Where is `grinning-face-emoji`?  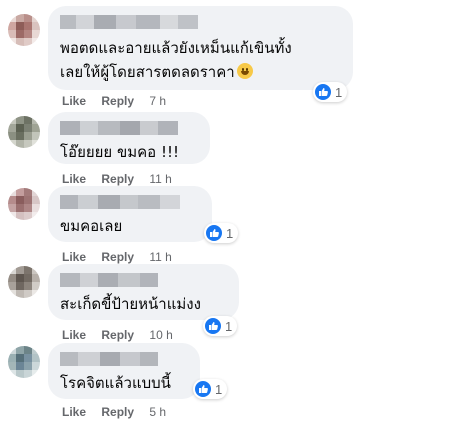 grinning-face-emoji is located at coordinates (244, 71).